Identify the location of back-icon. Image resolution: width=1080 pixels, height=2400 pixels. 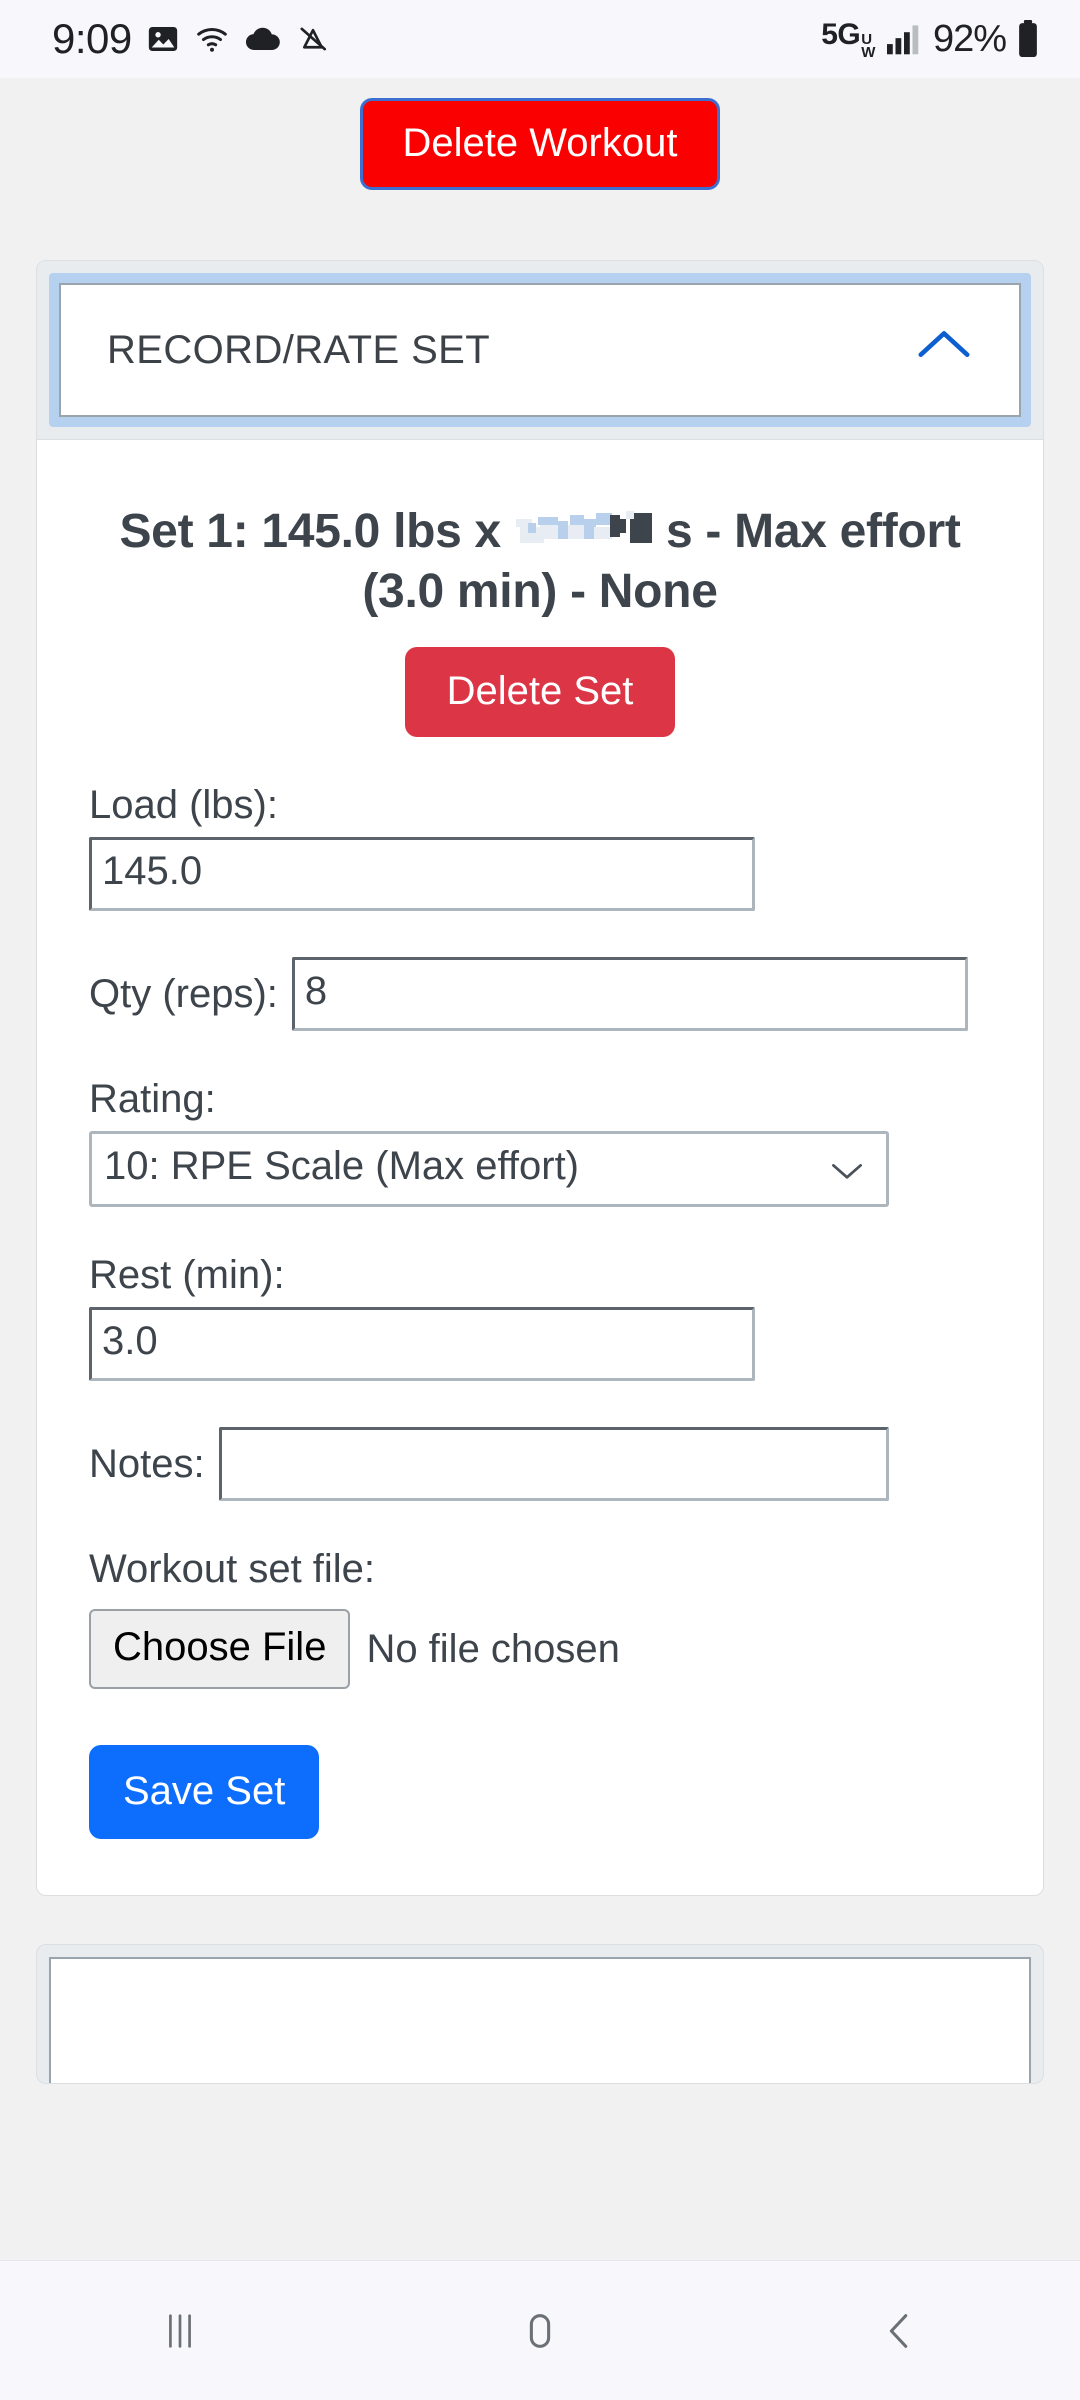
(900, 2330).